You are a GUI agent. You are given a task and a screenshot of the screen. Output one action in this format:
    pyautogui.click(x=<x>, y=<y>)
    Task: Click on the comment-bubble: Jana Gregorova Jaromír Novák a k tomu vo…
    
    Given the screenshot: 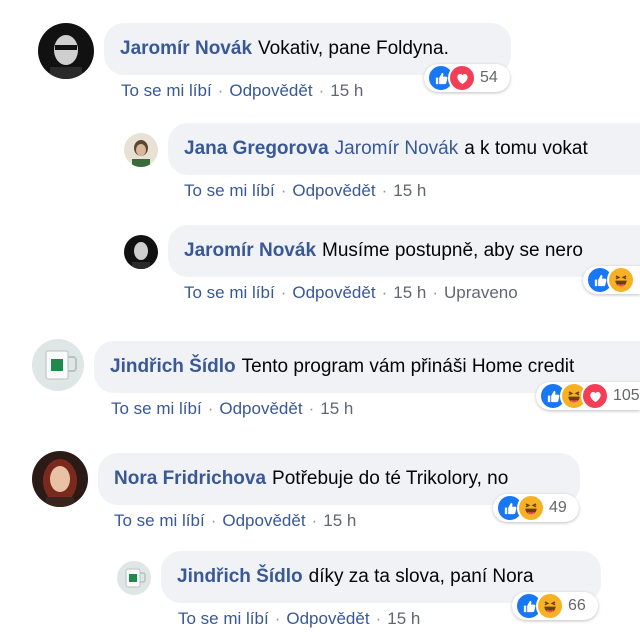 What is the action you would take?
    pyautogui.click(x=404, y=149)
    